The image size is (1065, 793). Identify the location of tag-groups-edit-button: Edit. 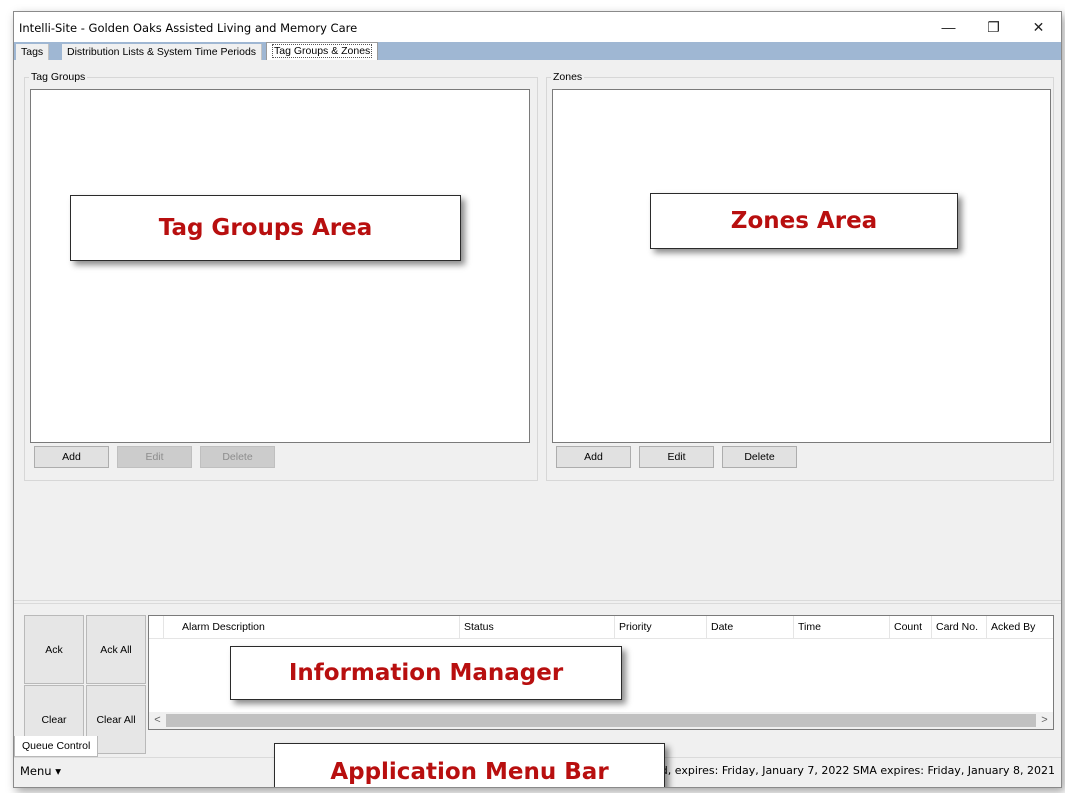
(154, 457).